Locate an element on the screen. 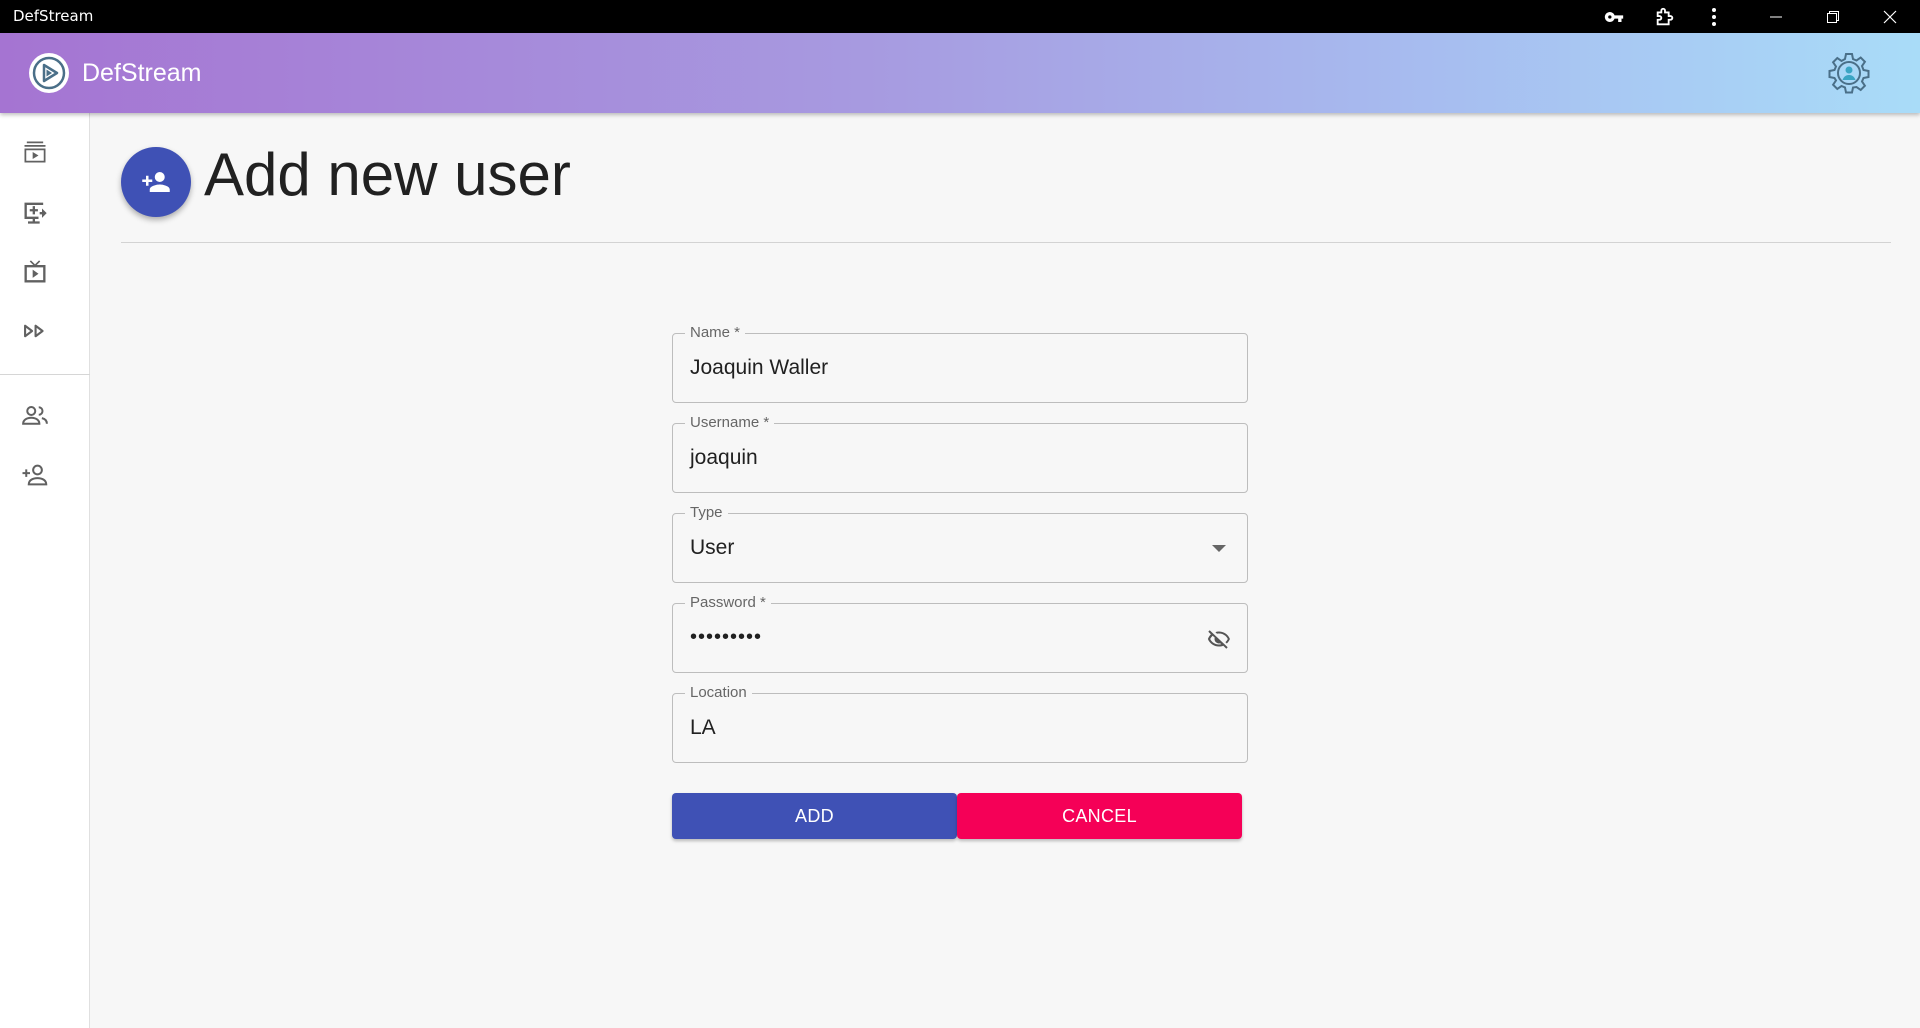  dropdown-arrow-icon is located at coordinates (1219, 549).